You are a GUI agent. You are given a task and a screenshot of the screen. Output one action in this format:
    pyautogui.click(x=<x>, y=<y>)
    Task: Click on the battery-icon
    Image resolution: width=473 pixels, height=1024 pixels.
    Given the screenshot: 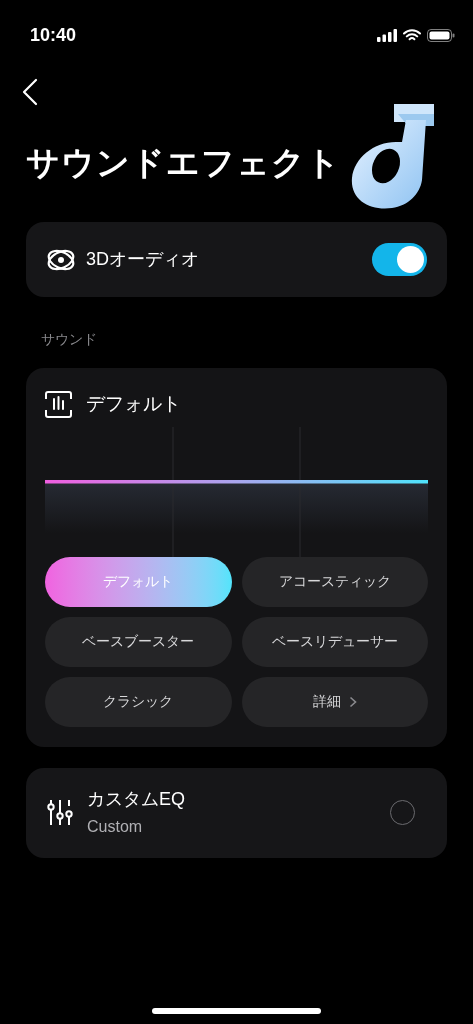 What is the action you would take?
    pyautogui.click(x=441, y=35)
    